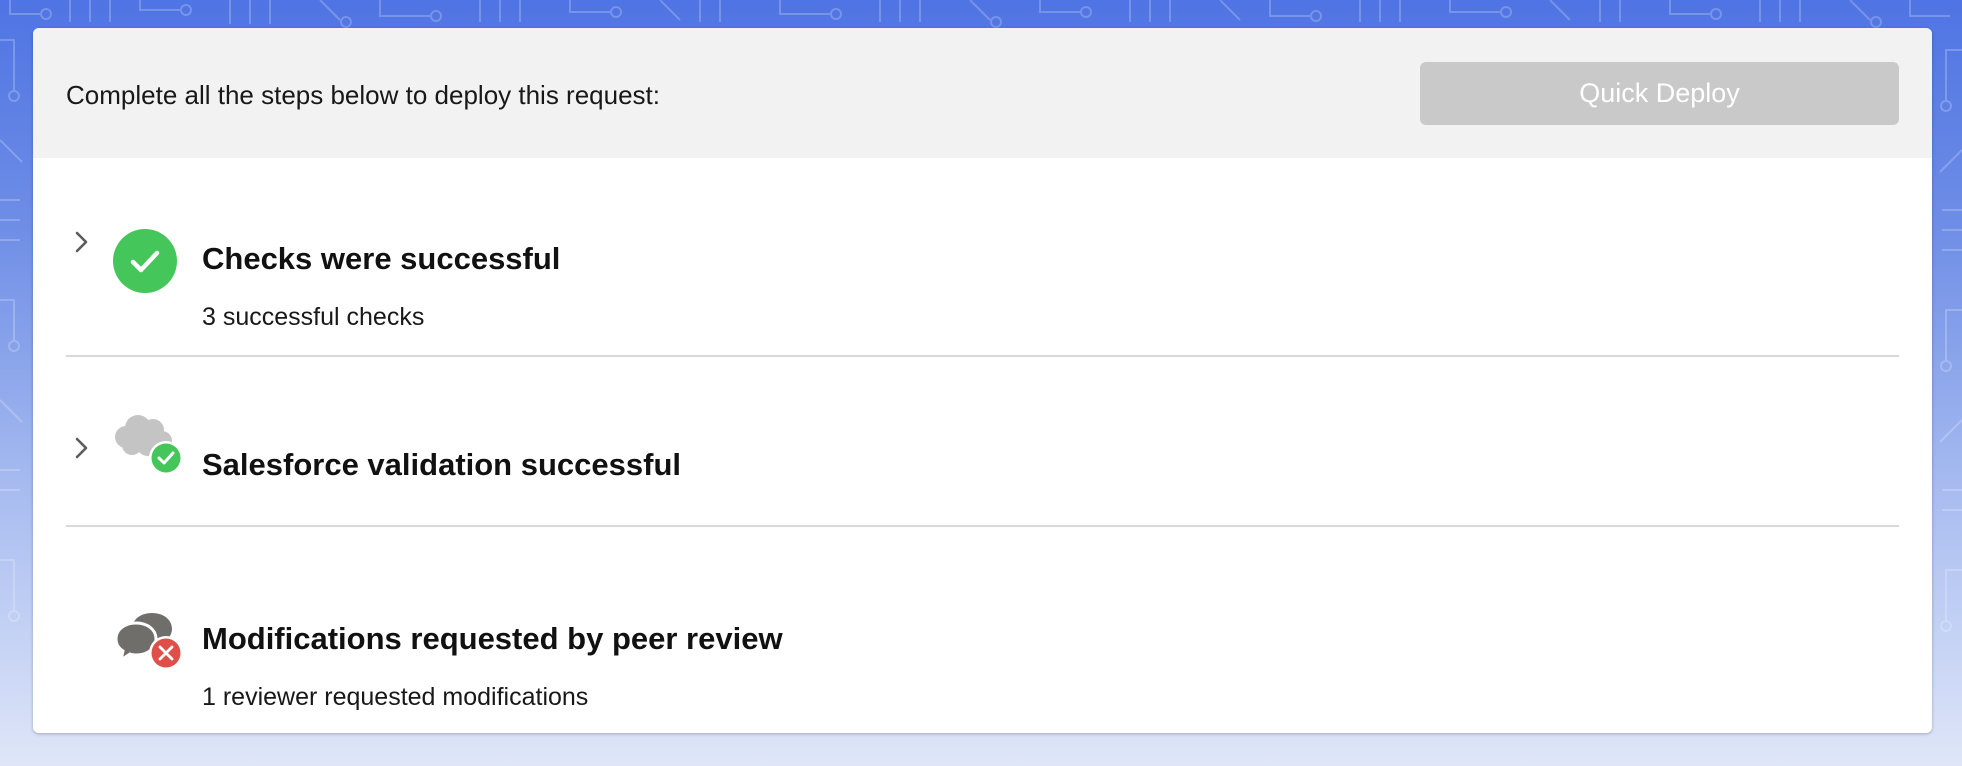  What do you see at coordinates (395, 697) in the screenshot?
I see `step-subtitle: 1 reviewer requested modifications` at bounding box center [395, 697].